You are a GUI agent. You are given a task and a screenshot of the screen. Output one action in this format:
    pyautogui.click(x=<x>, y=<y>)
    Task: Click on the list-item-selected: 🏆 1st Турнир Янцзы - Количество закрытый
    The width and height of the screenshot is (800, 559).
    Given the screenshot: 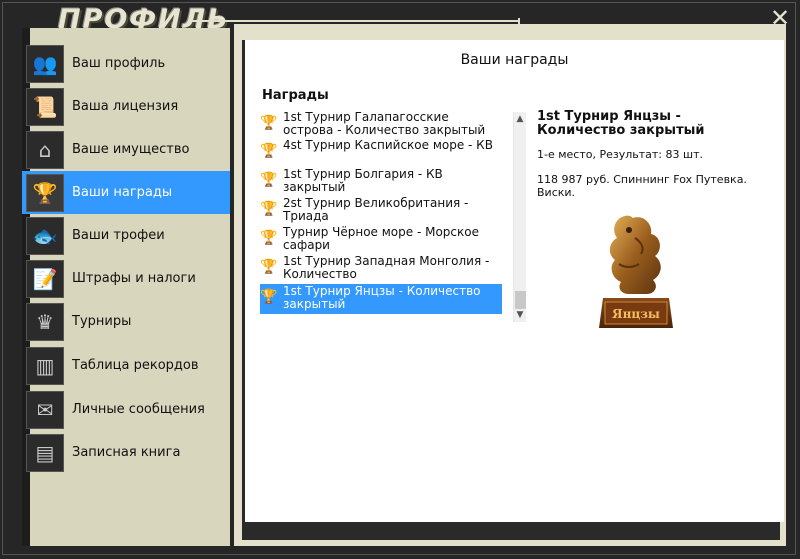 What is the action you would take?
    pyautogui.click(x=381, y=299)
    